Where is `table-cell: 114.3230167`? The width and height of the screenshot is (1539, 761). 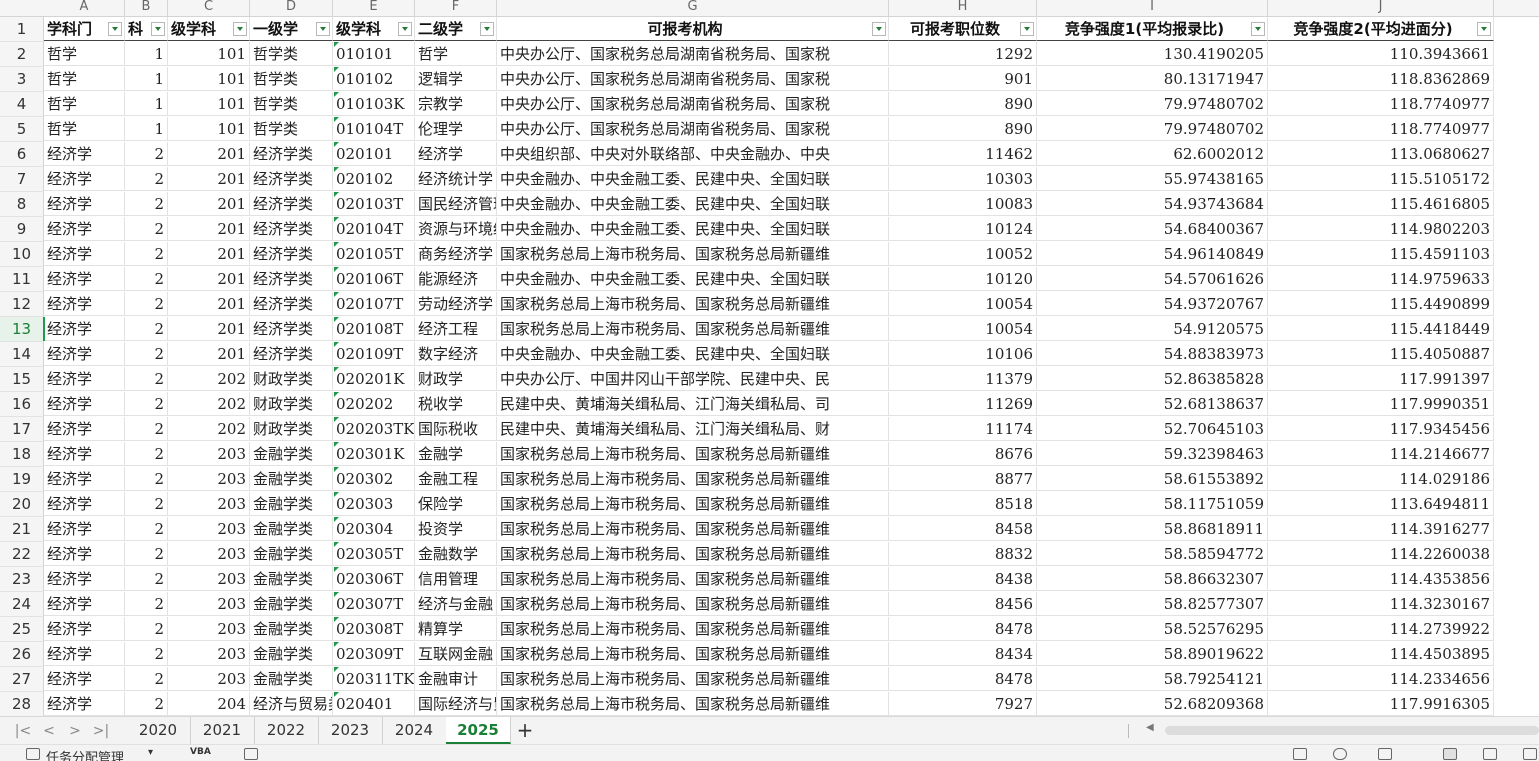
table-cell: 114.3230167 is located at coordinates (1381, 604).